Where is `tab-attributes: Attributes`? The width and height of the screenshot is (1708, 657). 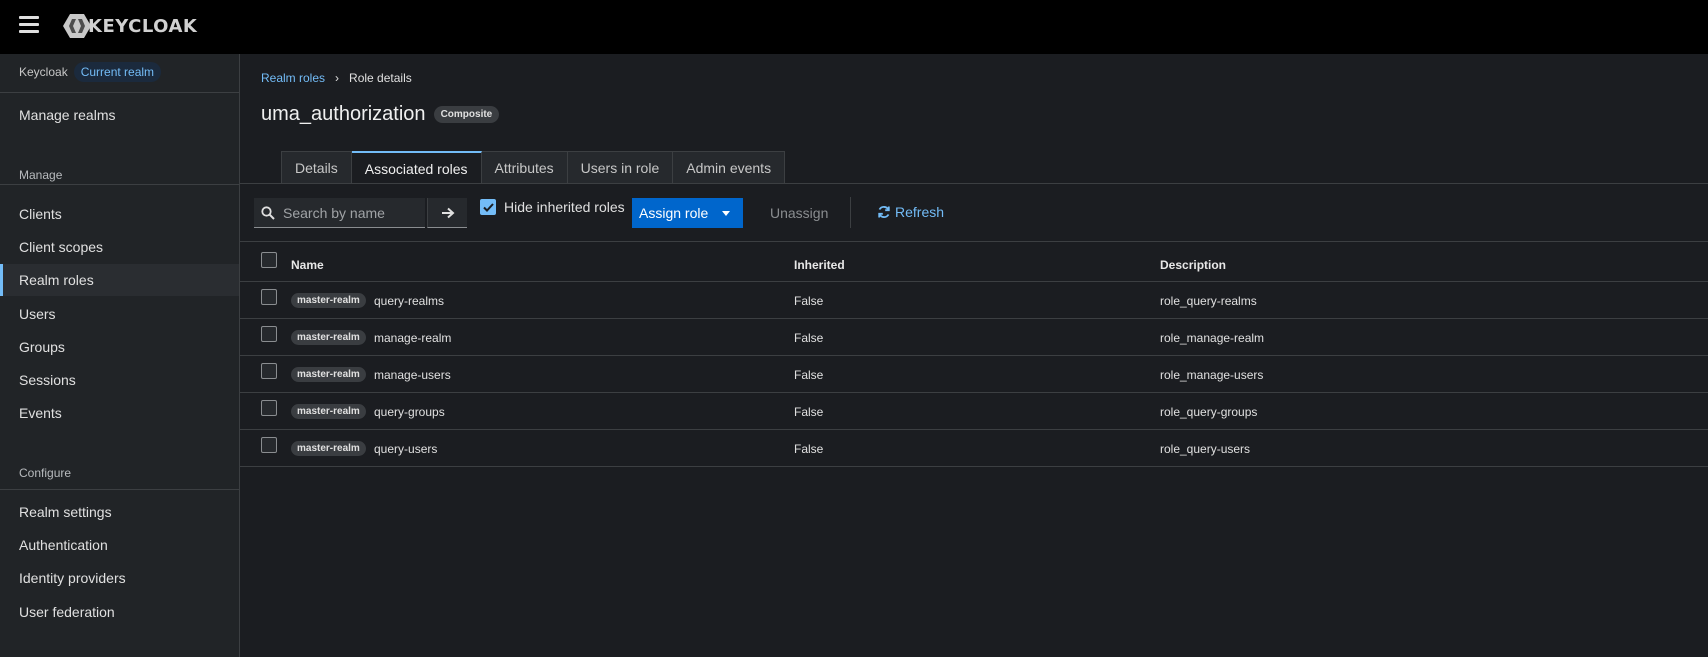 tab-attributes: Attributes is located at coordinates (524, 167).